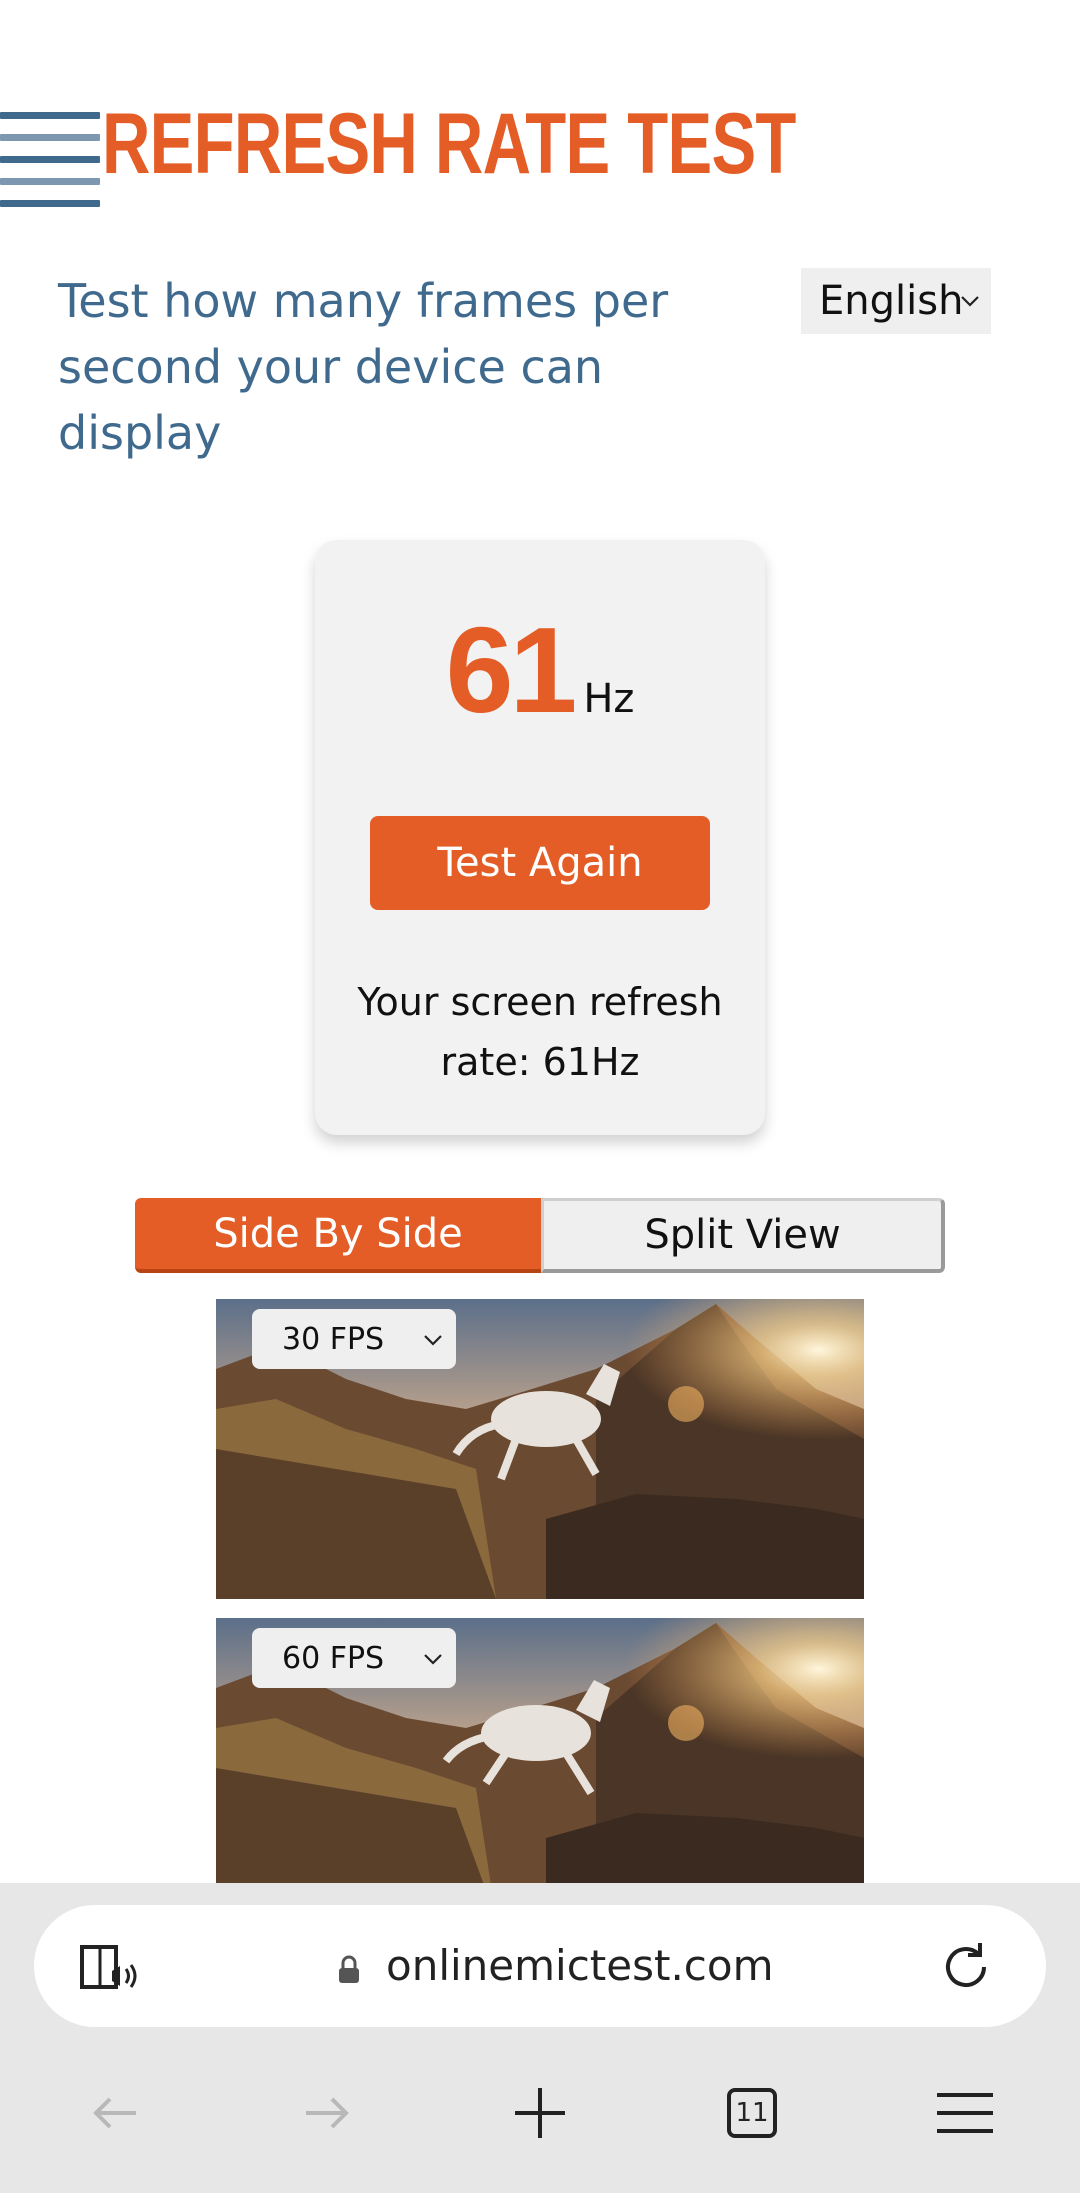 The height and width of the screenshot is (2193, 1080). I want to click on split-view-button: Split View, so click(743, 1235).